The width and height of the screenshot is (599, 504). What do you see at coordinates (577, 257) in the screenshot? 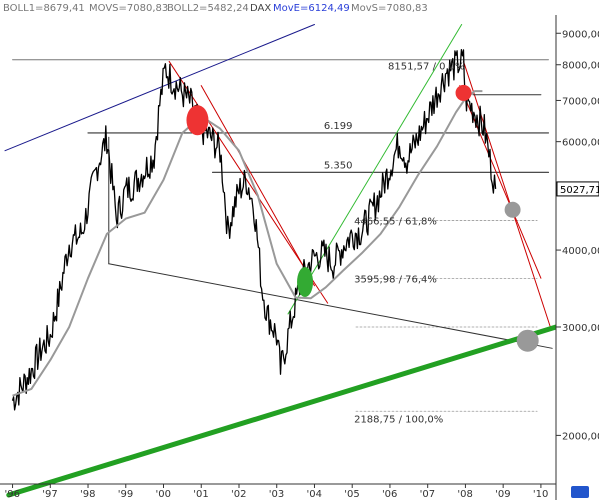
I see `y-axis-panel` at bounding box center [577, 257].